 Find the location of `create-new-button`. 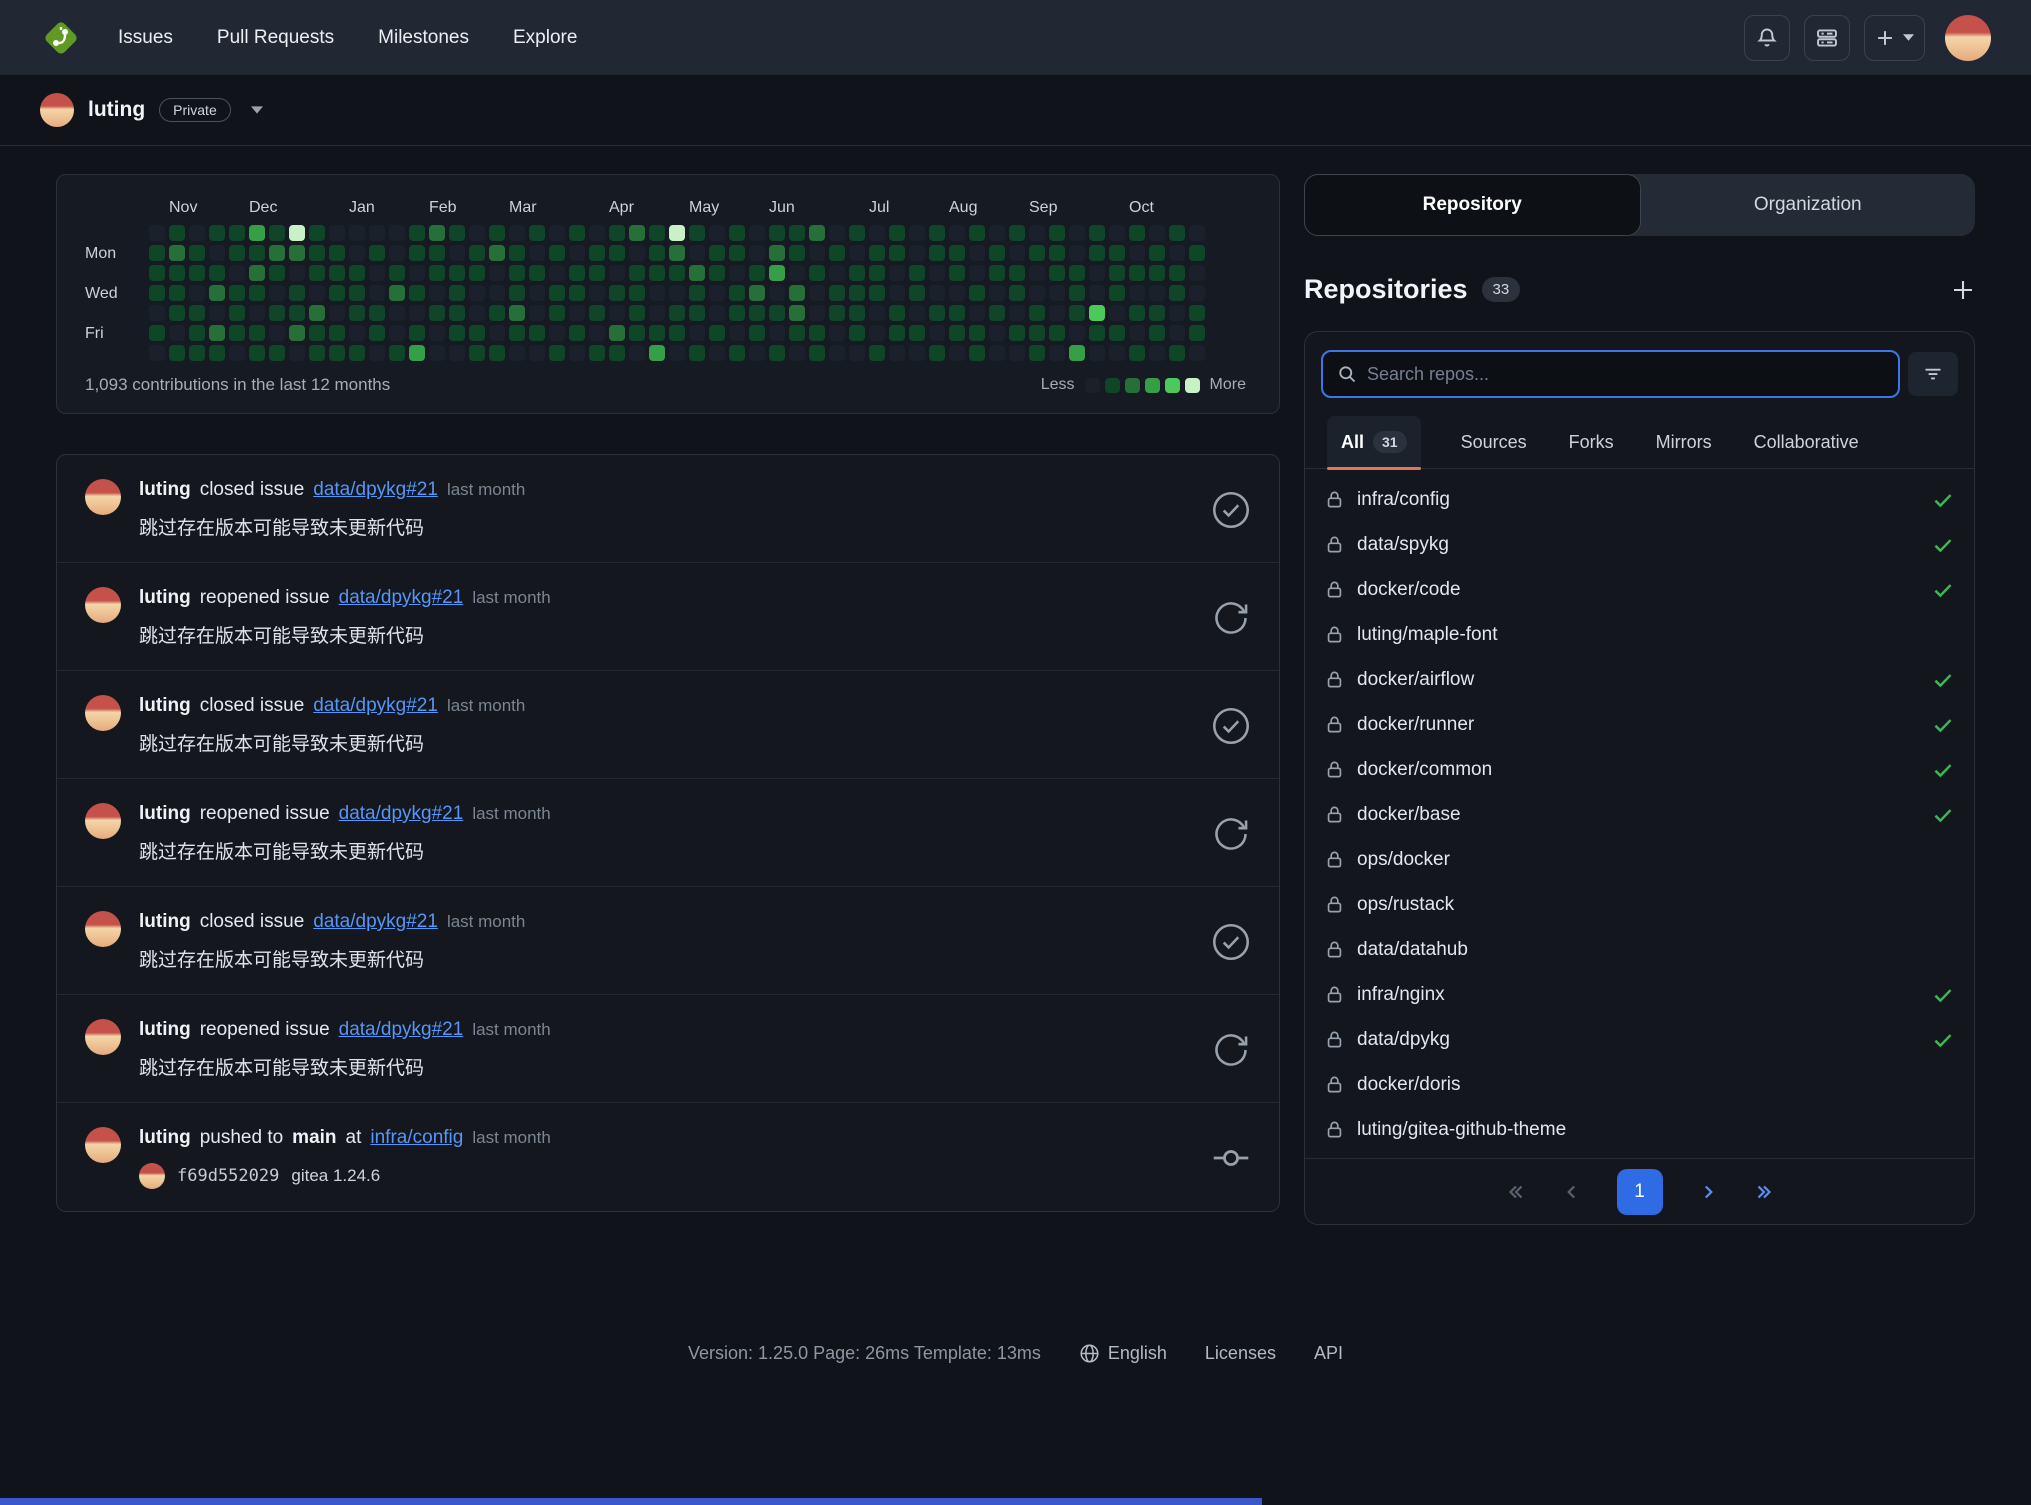

create-new-button is located at coordinates (1894, 37).